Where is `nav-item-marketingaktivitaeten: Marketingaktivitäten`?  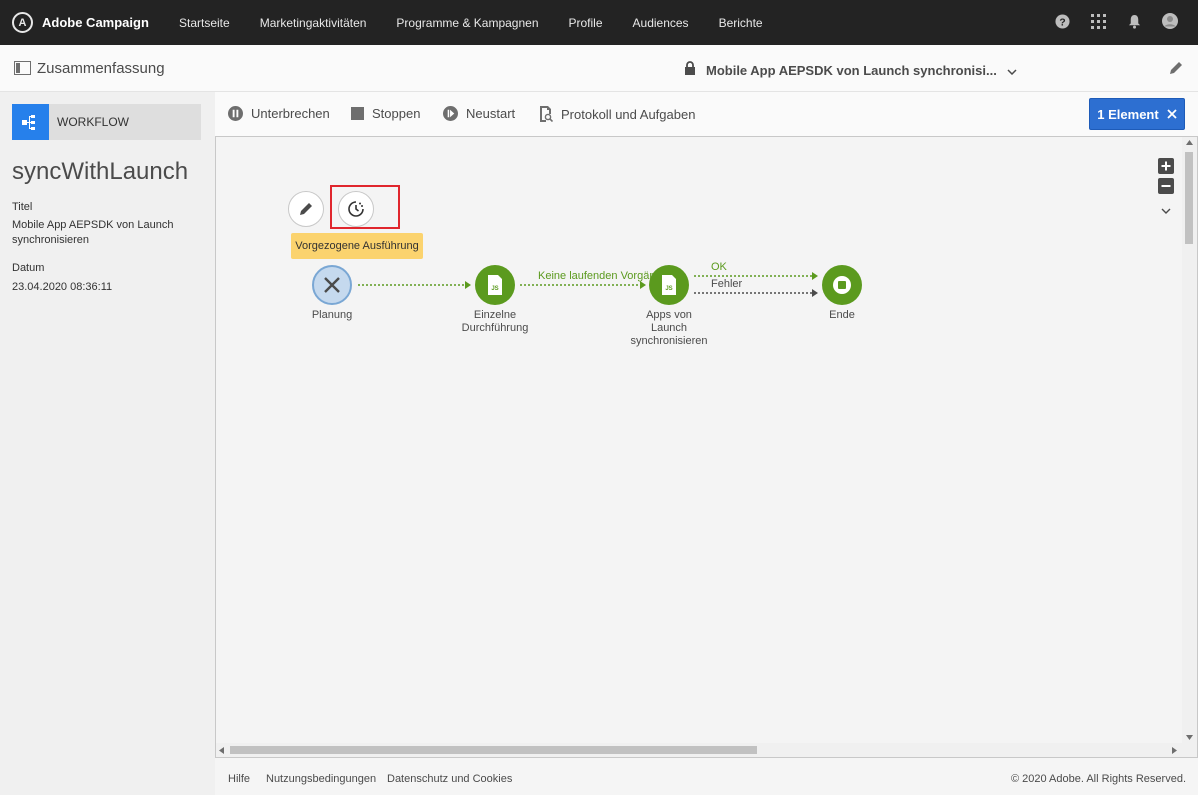 nav-item-marketingaktivitaeten: Marketingaktivitäten is located at coordinates (313, 23).